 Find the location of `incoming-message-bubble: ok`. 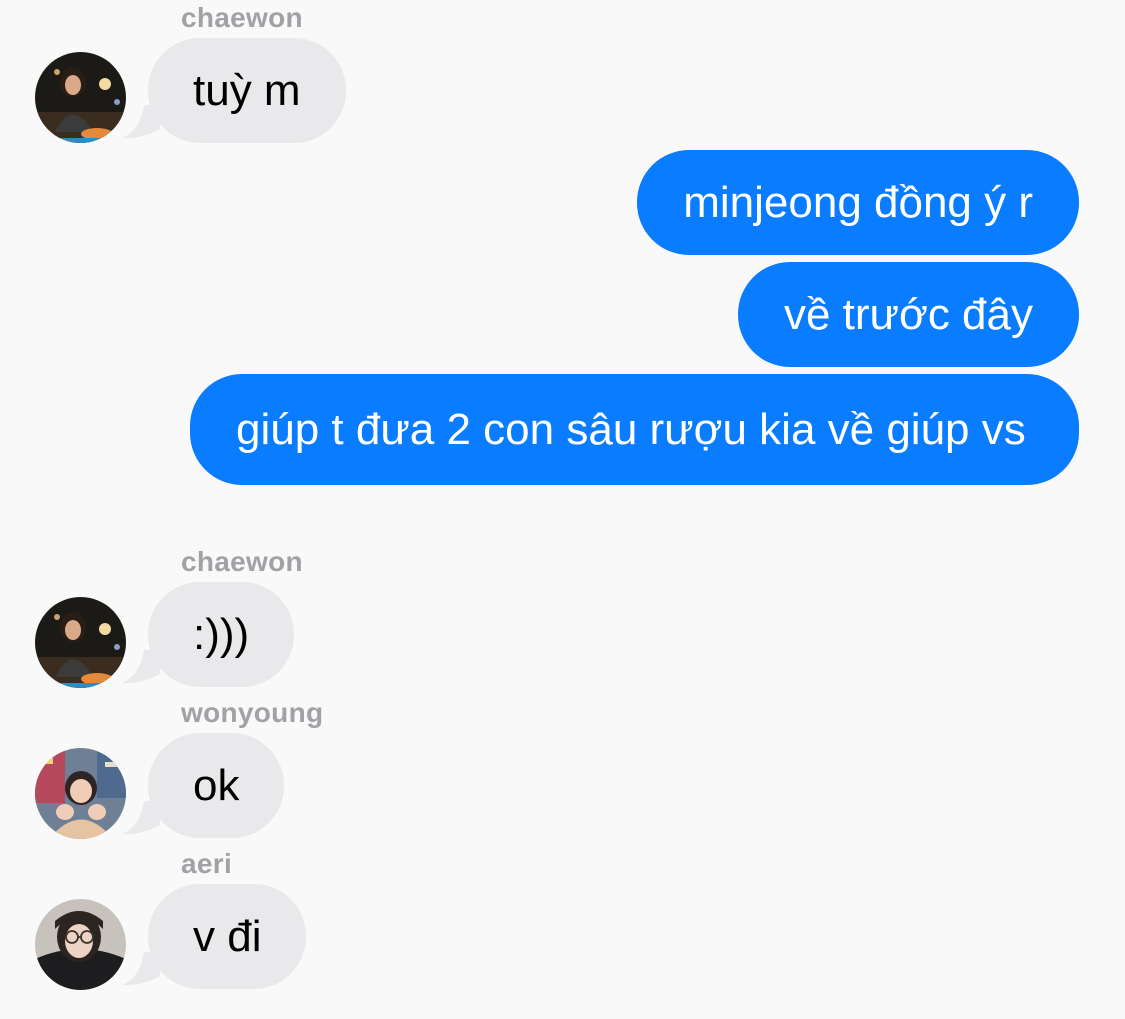

incoming-message-bubble: ok is located at coordinates (216, 785).